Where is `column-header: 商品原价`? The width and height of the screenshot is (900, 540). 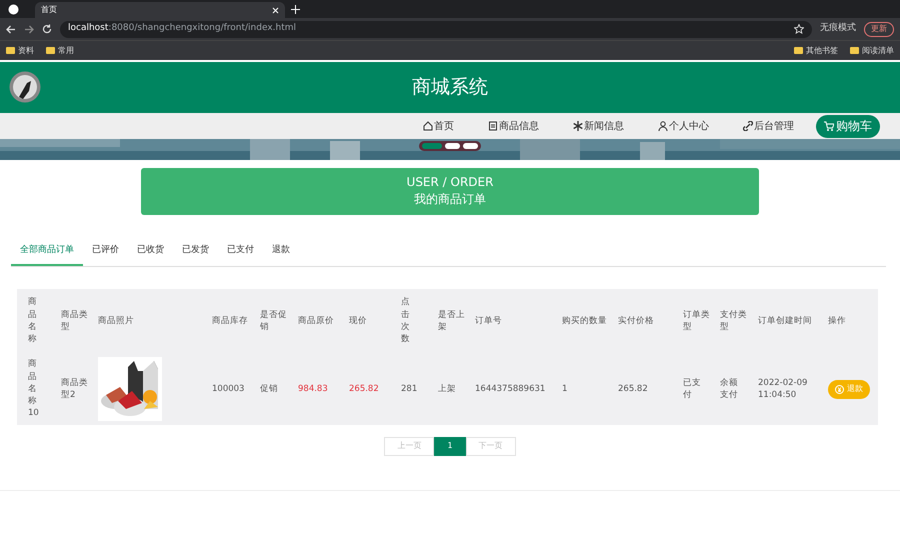 column-header: 商品原价 is located at coordinates (316, 321).